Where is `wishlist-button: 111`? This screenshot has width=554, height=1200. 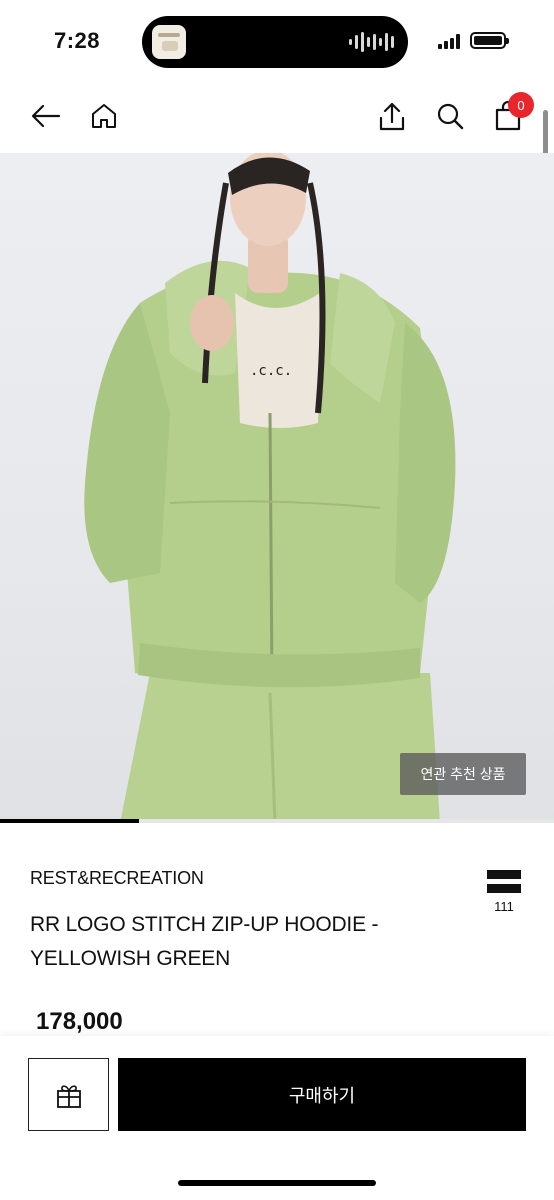 wishlist-button: 111 is located at coordinates (504, 892).